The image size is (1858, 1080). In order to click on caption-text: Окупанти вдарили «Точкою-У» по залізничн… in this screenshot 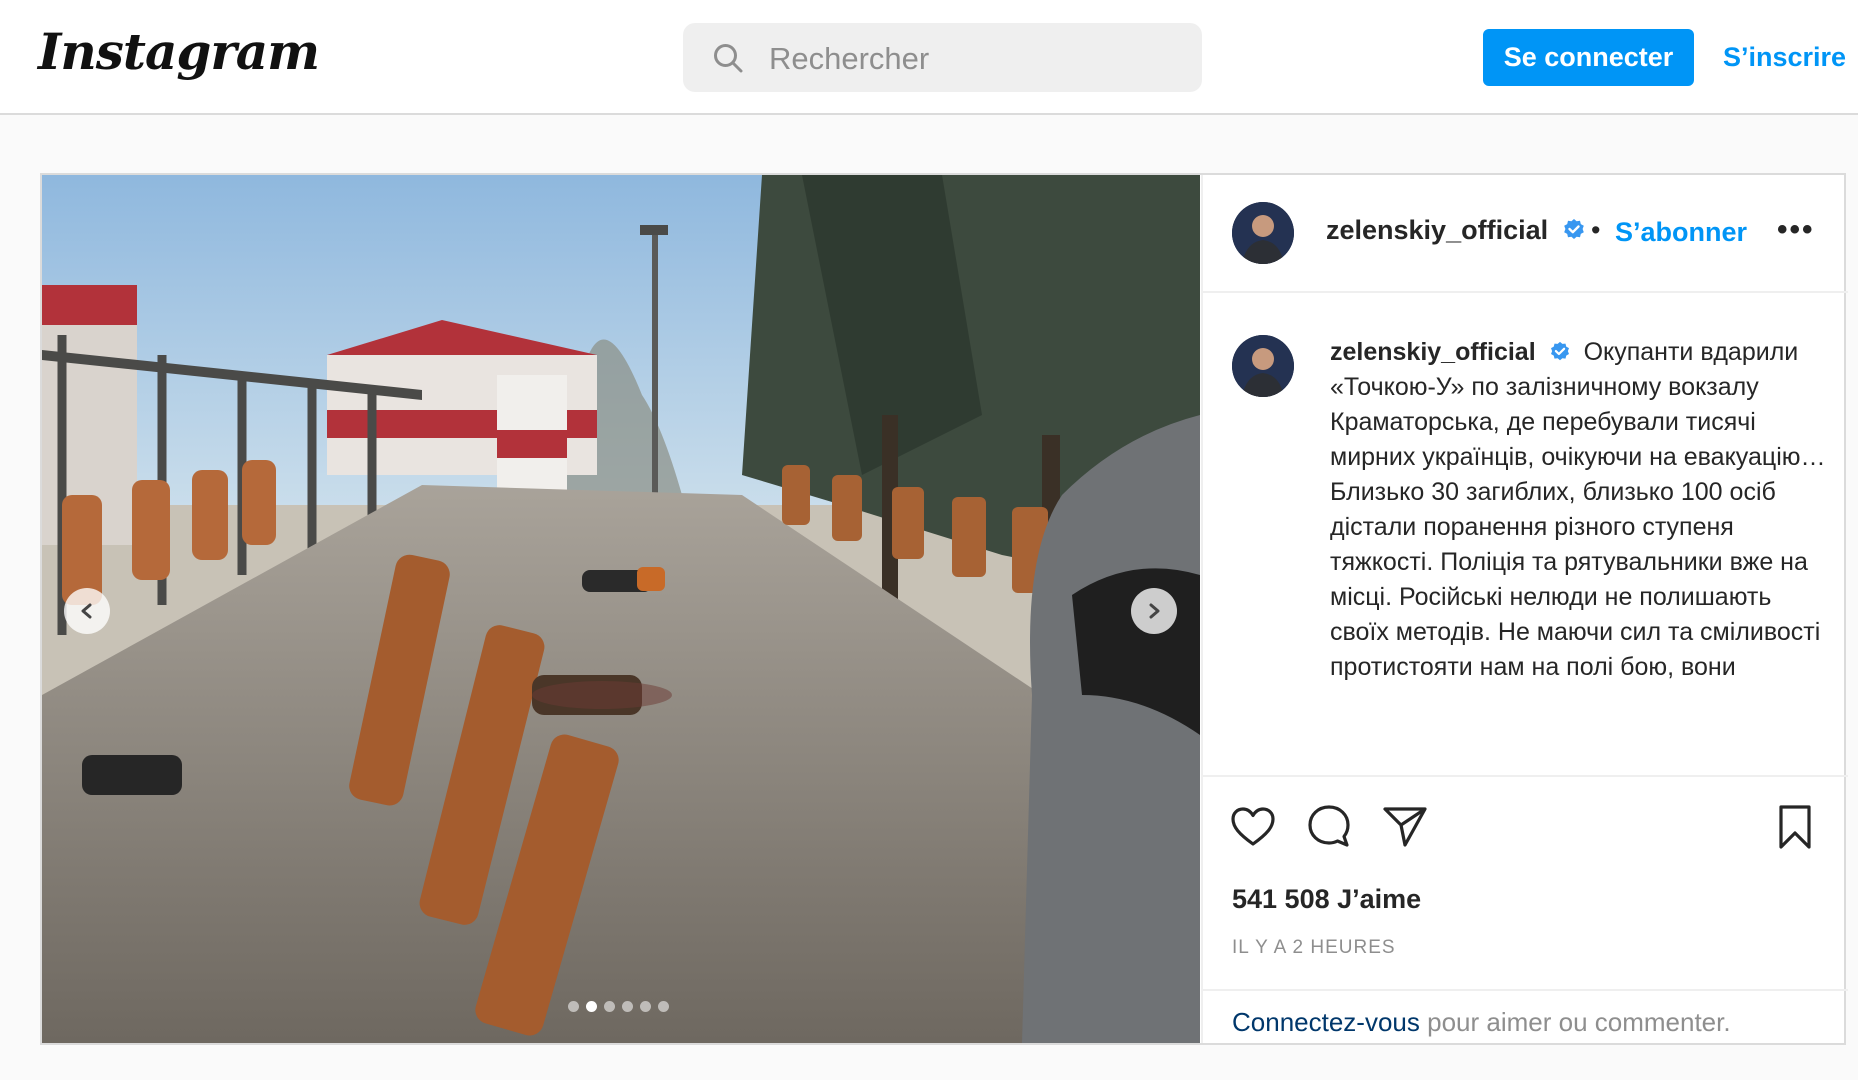, I will do `click(1578, 509)`.